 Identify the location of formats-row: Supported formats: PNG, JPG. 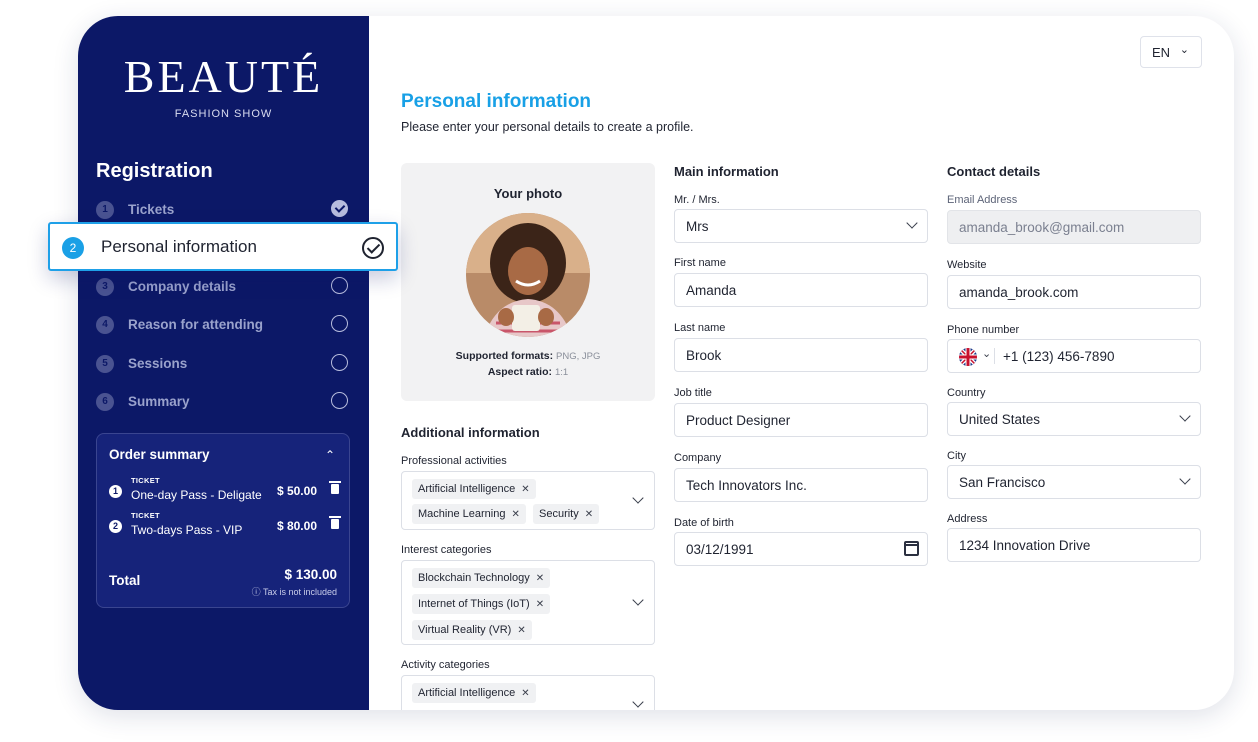
(528, 356).